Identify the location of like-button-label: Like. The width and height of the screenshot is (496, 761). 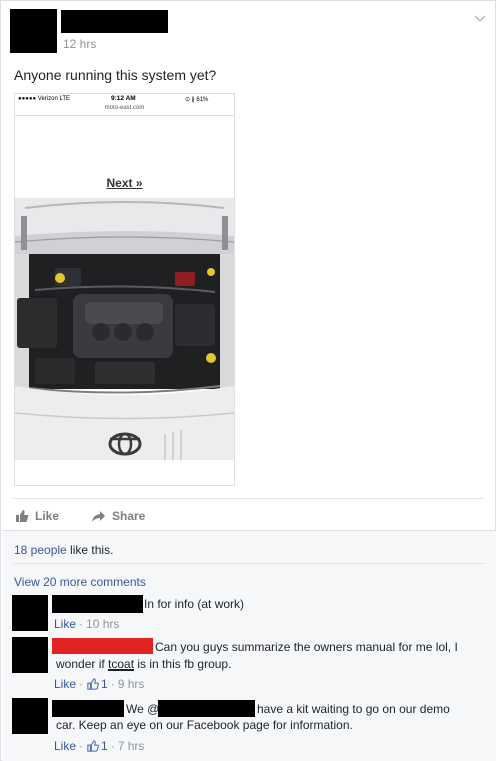
(47, 516).